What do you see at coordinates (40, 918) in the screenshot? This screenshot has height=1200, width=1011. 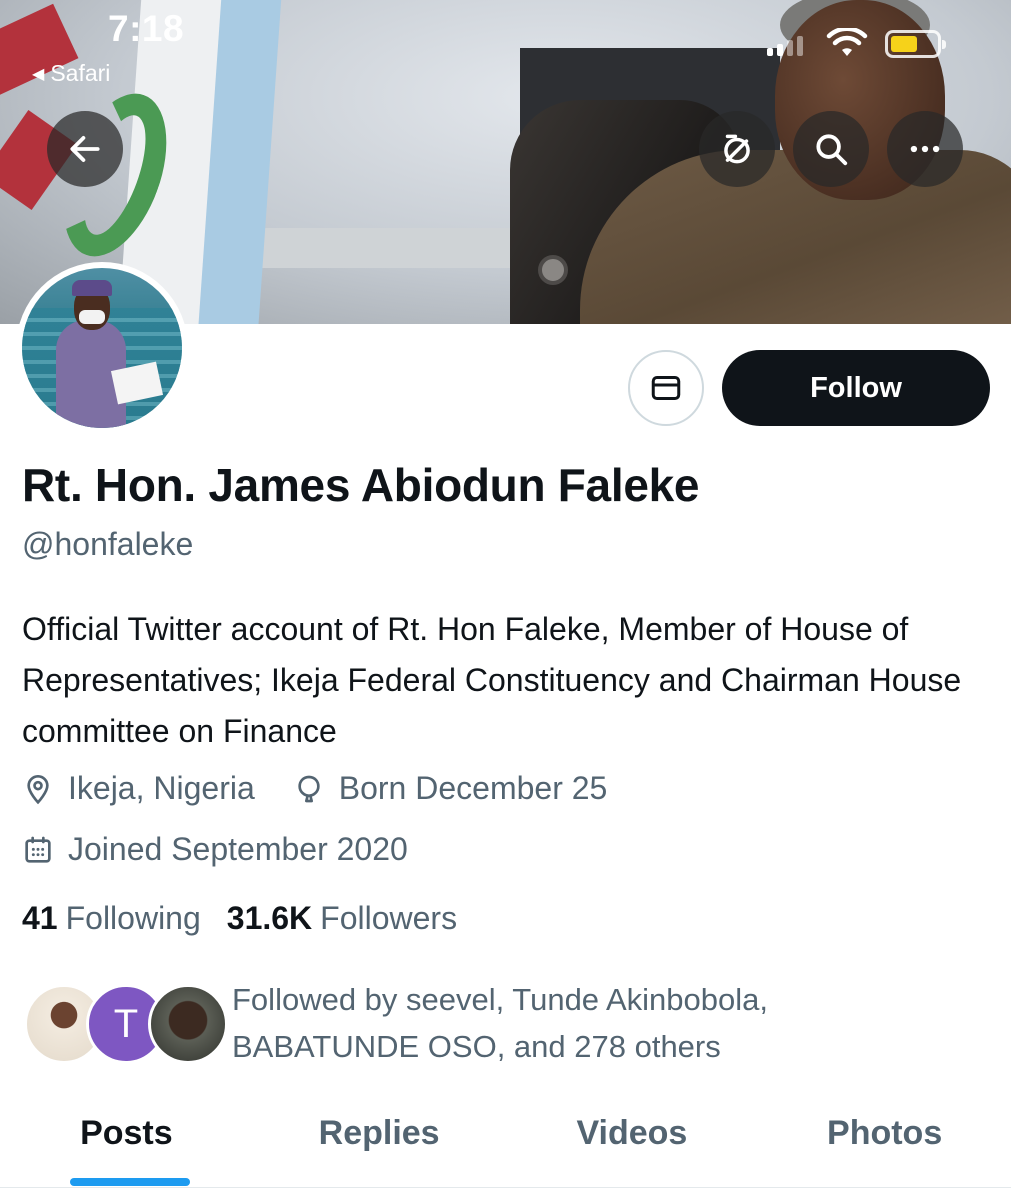 I see `following-count: 41` at bounding box center [40, 918].